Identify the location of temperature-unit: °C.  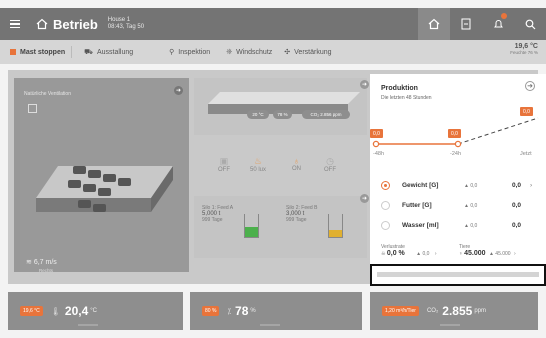
(93, 311).